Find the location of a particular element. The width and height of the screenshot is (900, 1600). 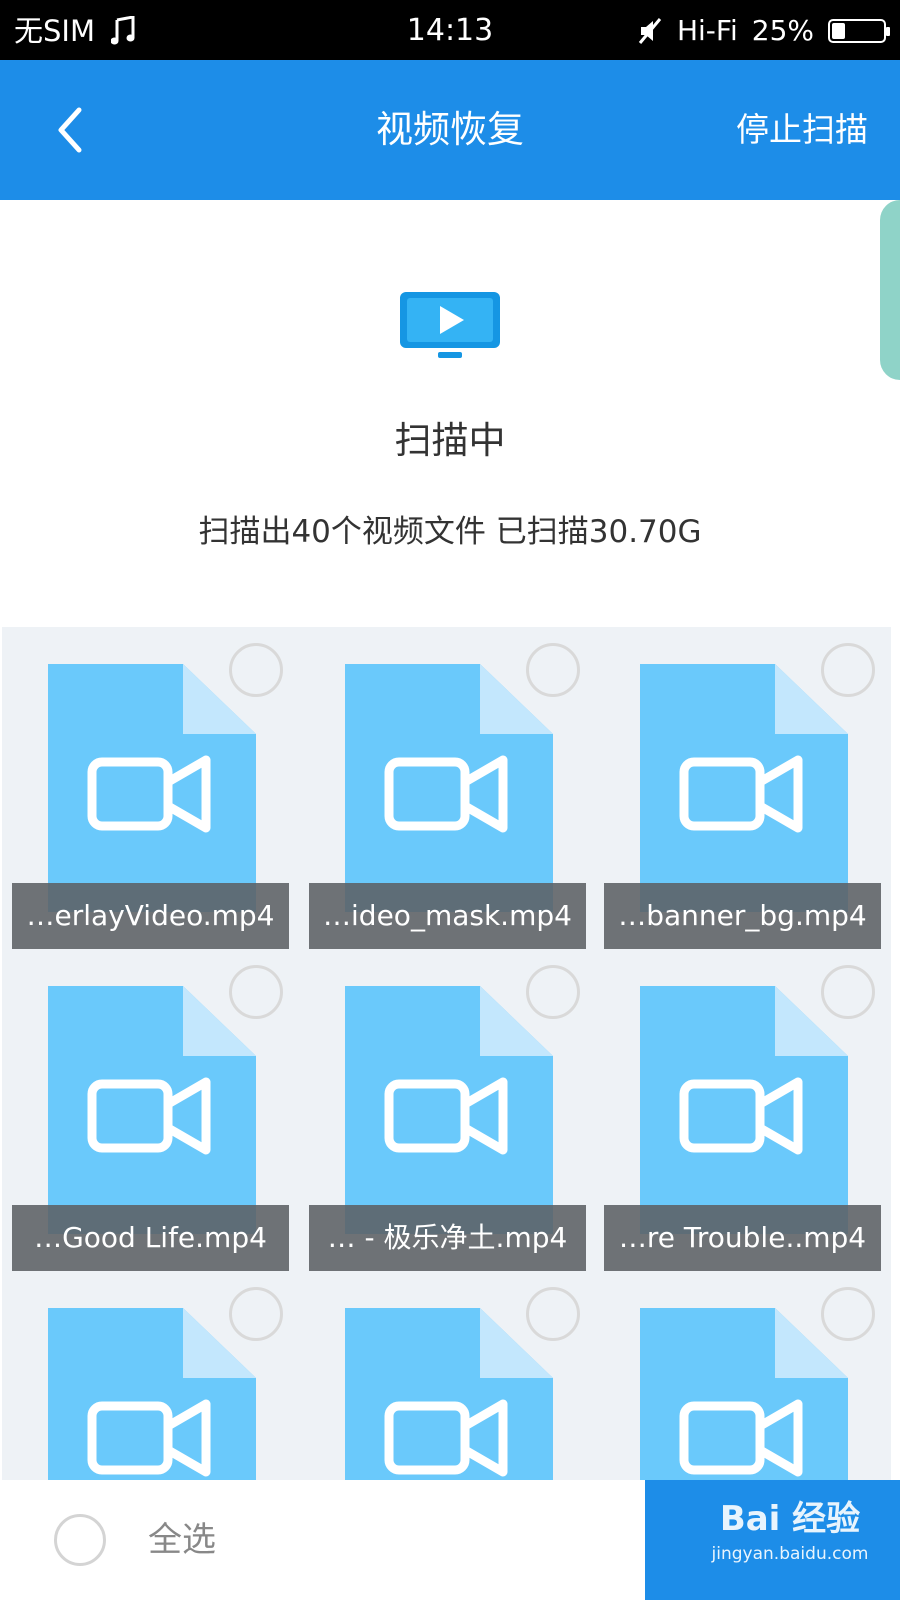

tv-play-icon is located at coordinates (450, 325).